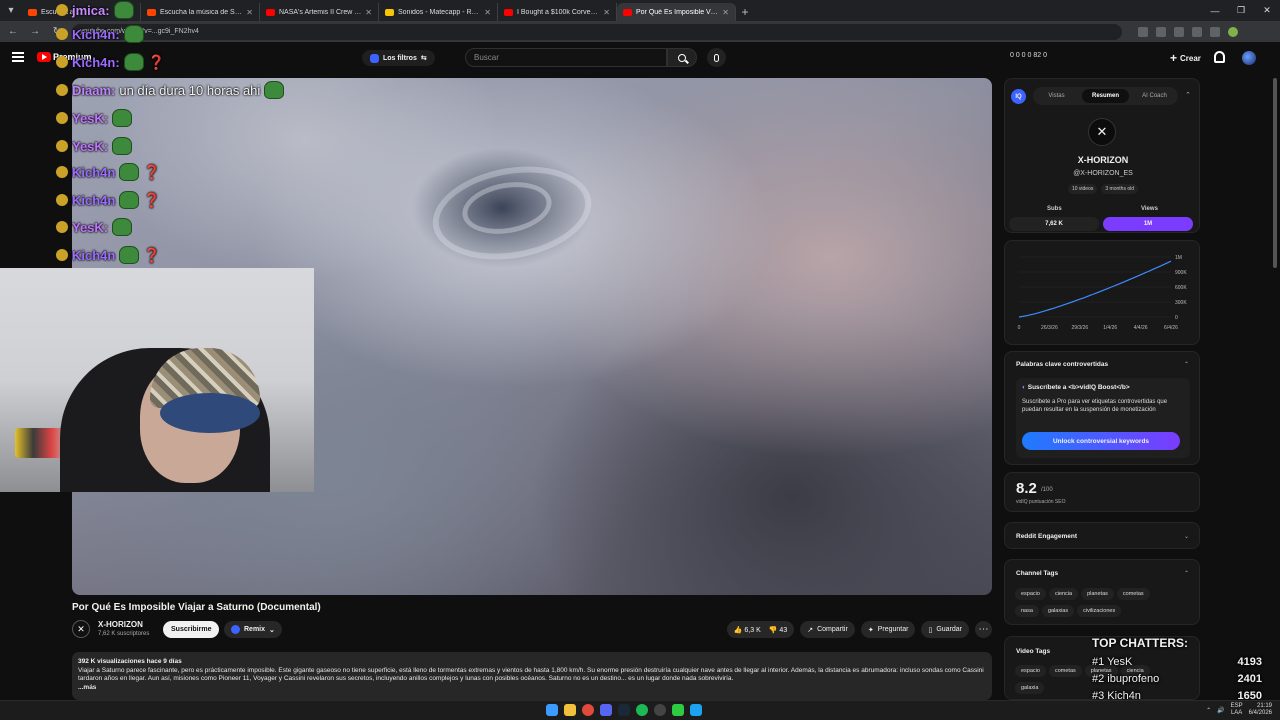 Image resolution: width=1280 pixels, height=720 pixels. Describe the element at coordinates (13, 31) in the screenshot. I see `back-icon: ←` at that location.